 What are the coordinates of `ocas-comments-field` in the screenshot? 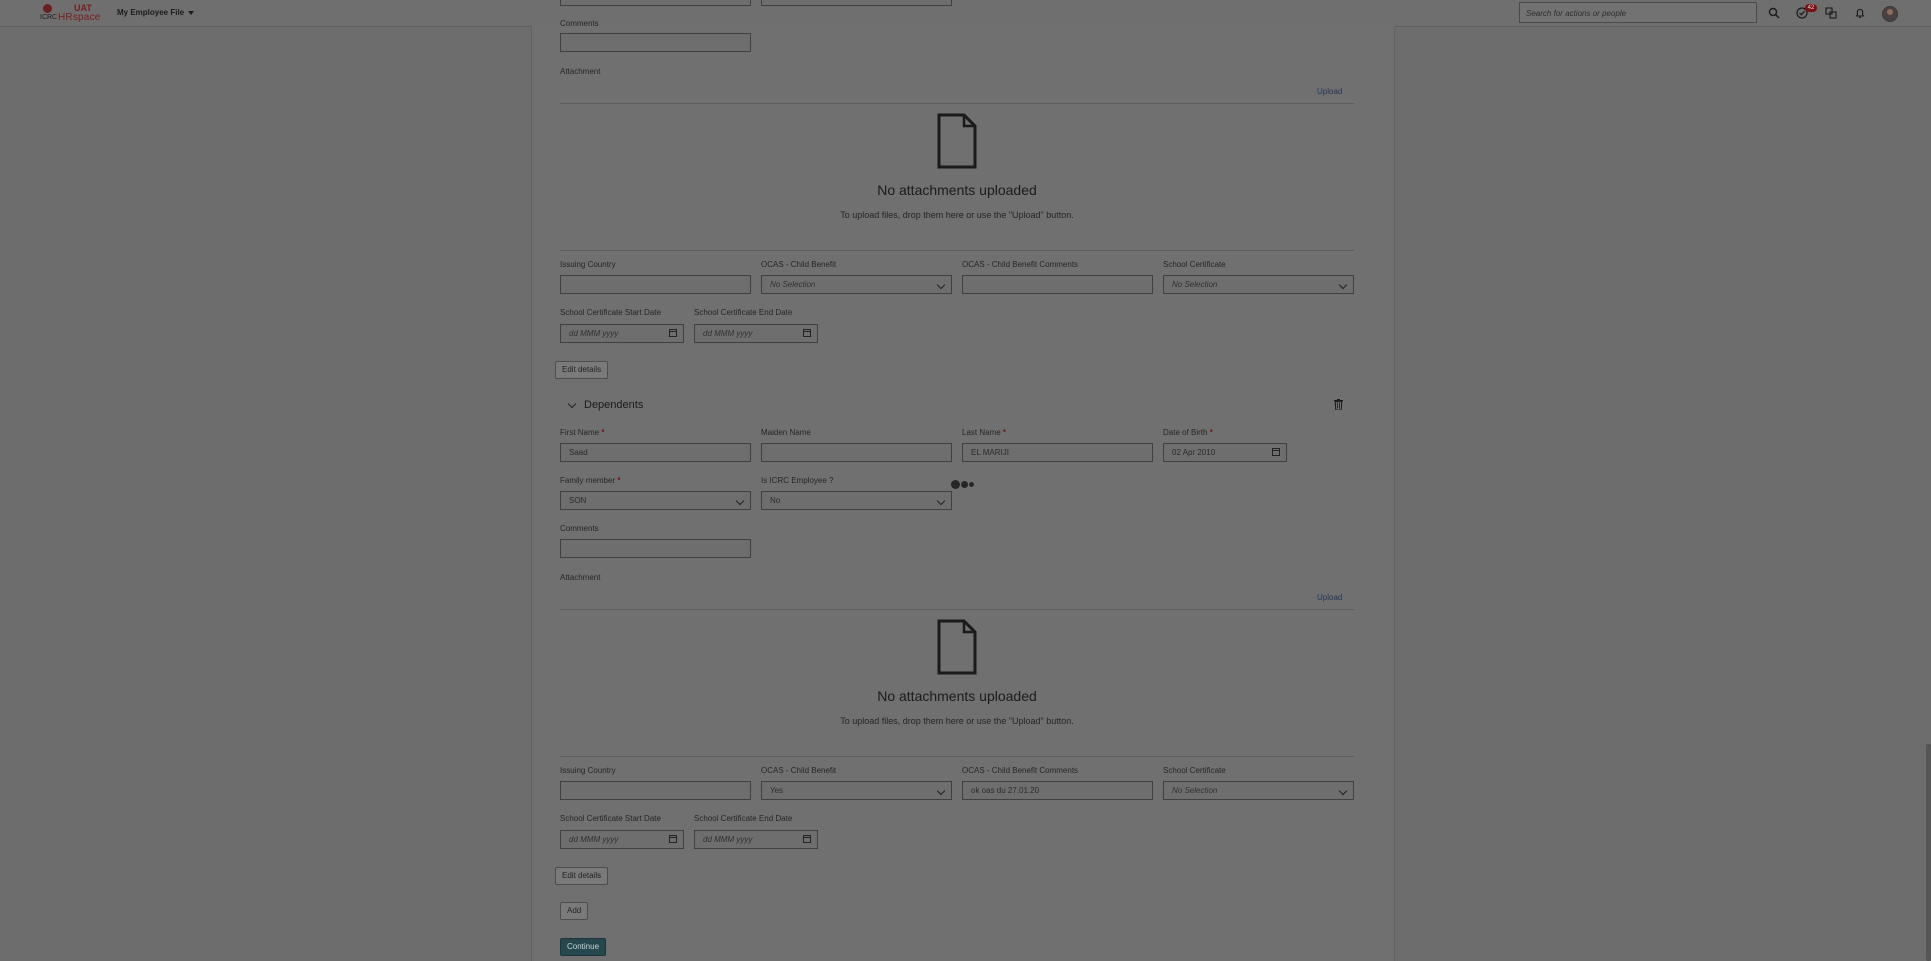 It's located at (1057, 284).